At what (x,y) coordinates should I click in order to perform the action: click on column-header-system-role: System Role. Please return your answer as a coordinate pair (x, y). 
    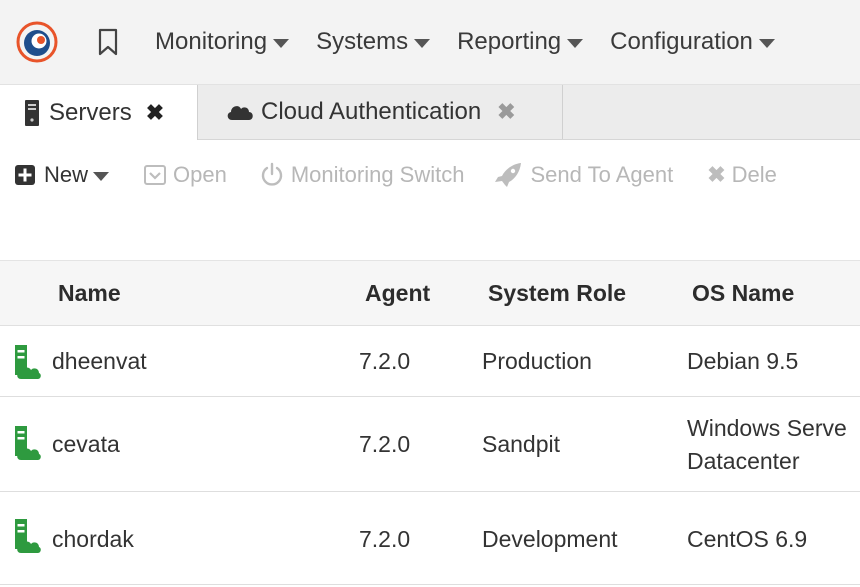
    Looking at the image, I should click on (557, 293).